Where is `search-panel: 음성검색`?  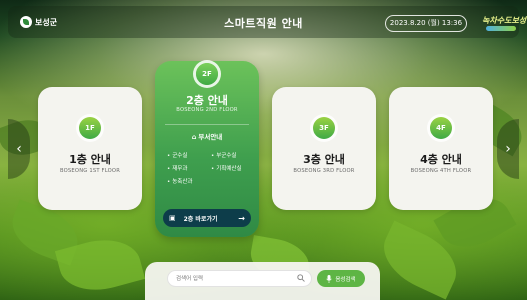 search-panel: 음성검색 is located at coordinates (262, 281).